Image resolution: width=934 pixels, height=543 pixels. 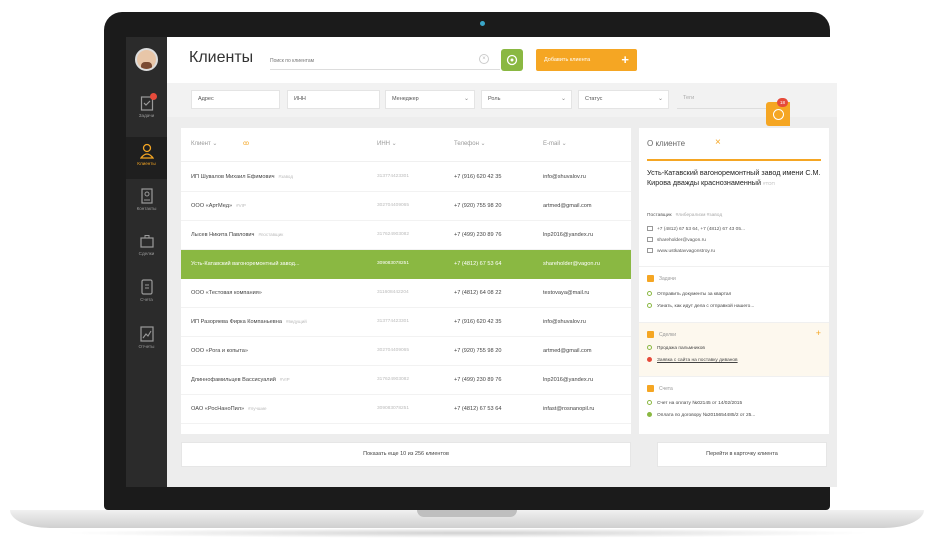 I want to click on filter-icon: ꝏ, so click(x=246, y=143).